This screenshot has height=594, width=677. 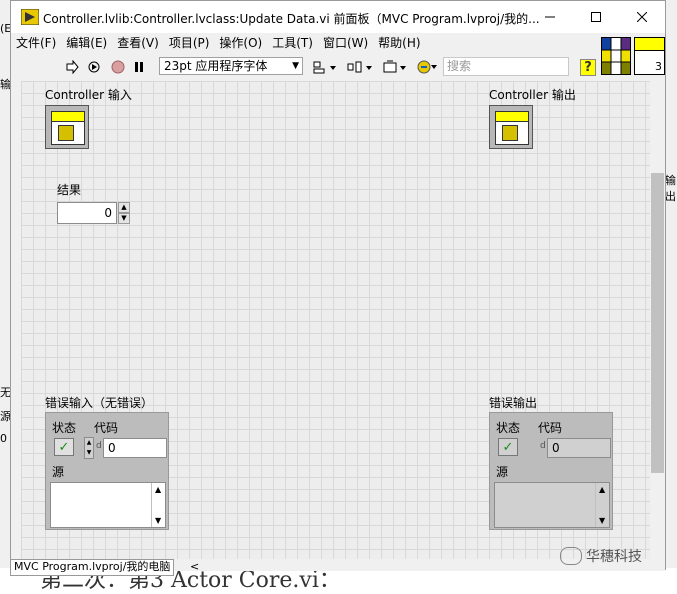 I want to click on align-objects-button, so click(x=325, y=67).